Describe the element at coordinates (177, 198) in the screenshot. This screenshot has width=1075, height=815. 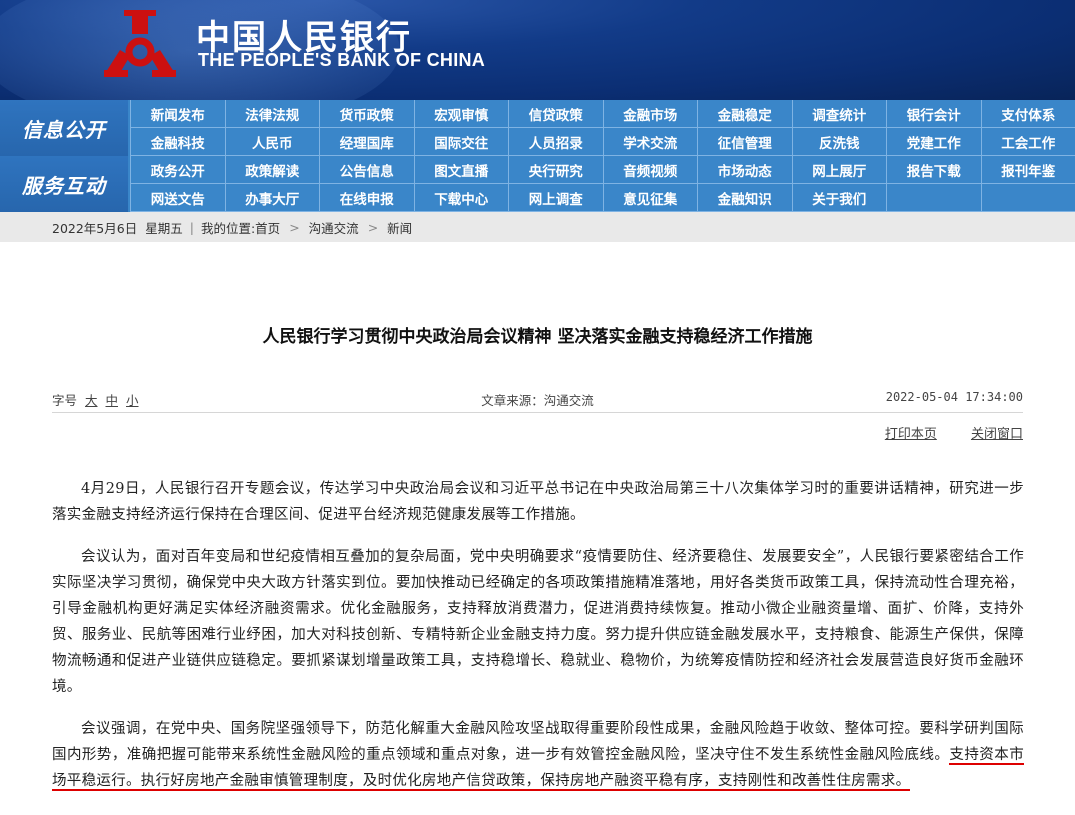
I see `nav-service-item: 网送文告` at that location.